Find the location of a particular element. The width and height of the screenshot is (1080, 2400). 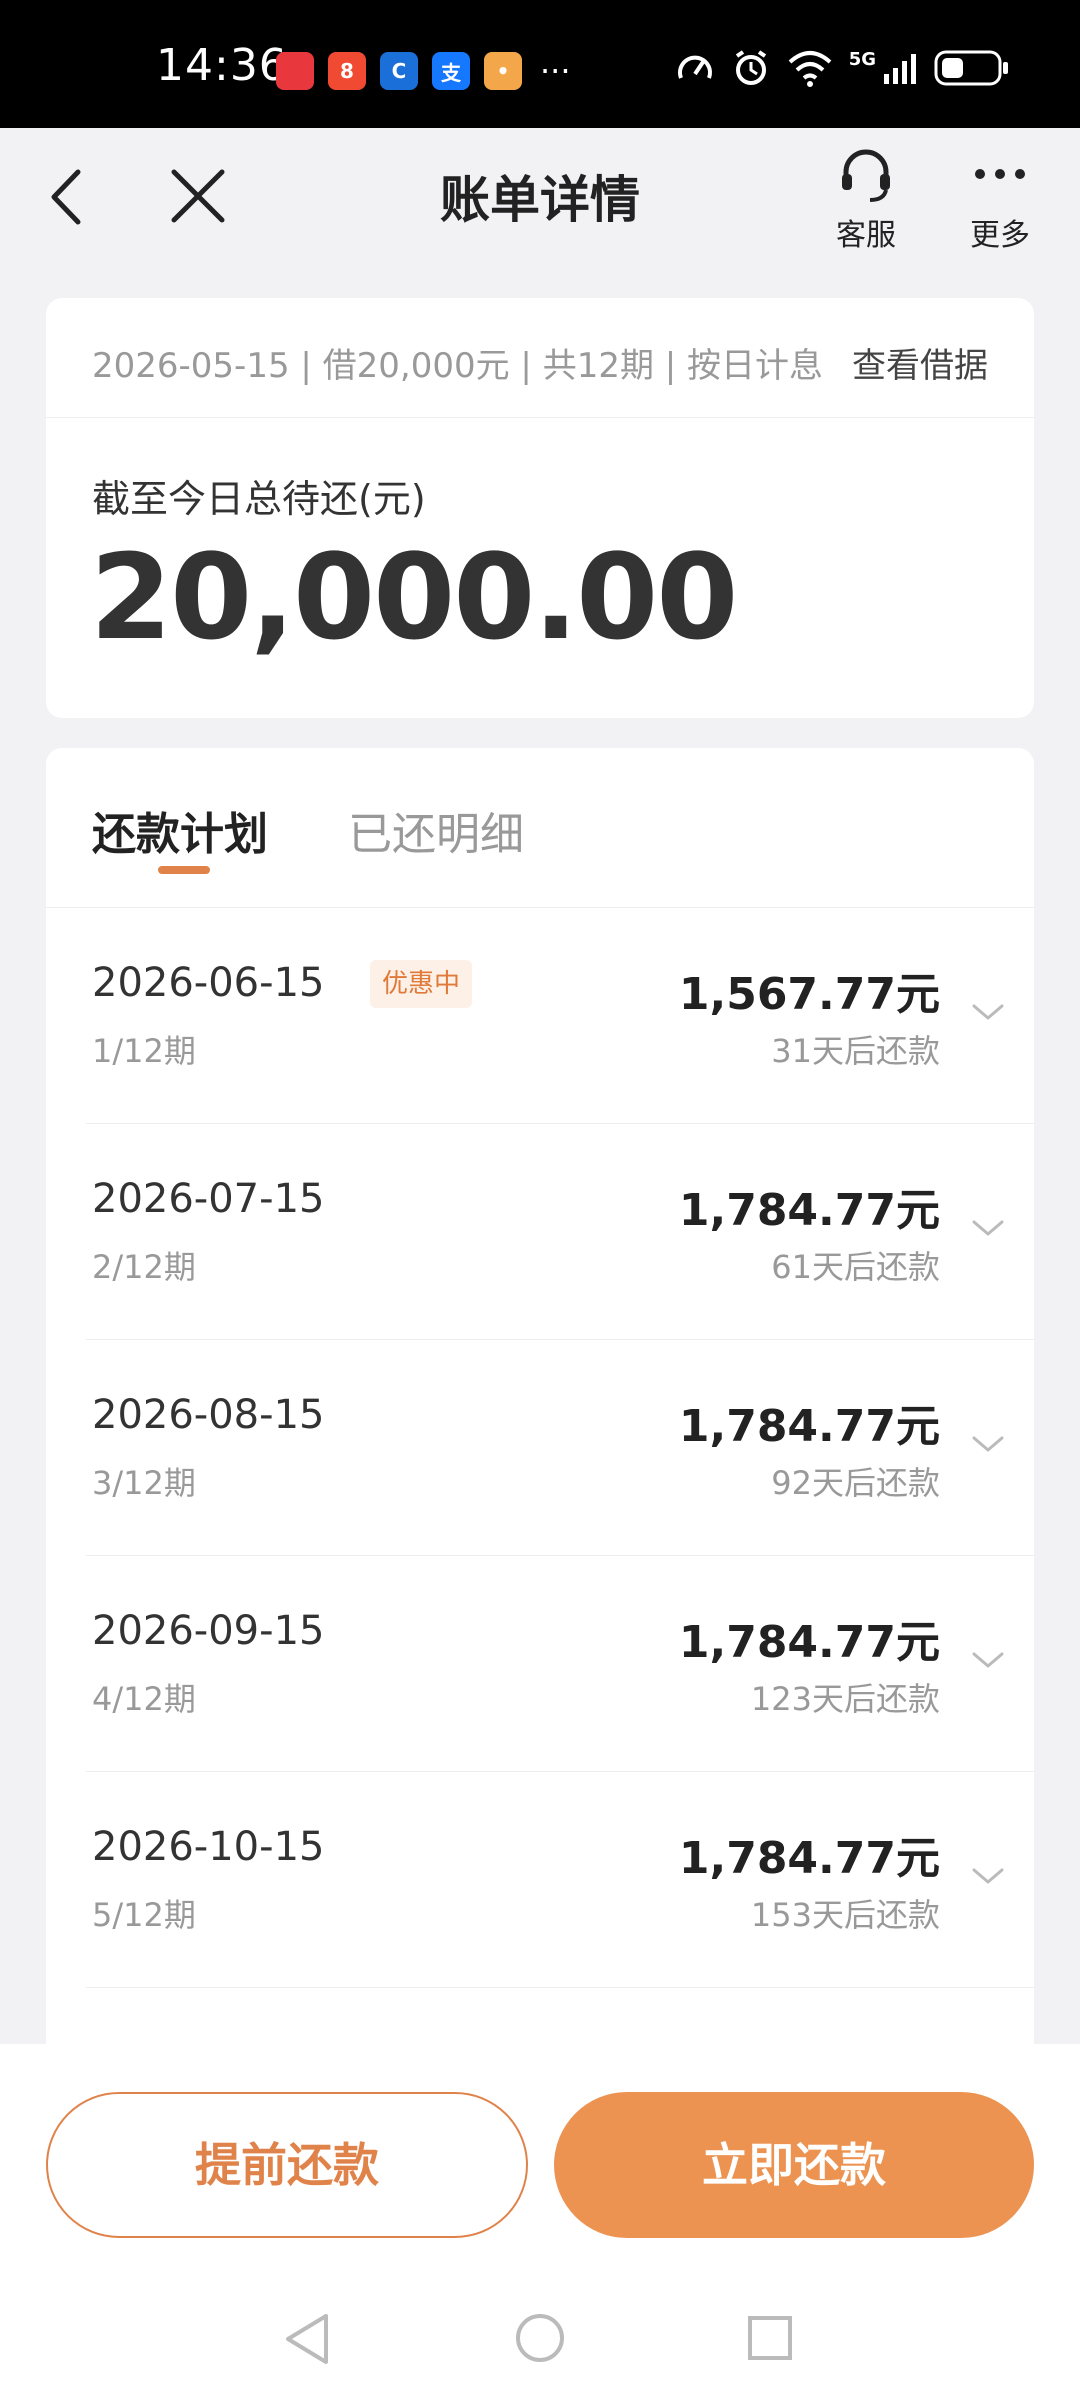

plan-period: 1/12期 is located at coordinates (144, 1051).